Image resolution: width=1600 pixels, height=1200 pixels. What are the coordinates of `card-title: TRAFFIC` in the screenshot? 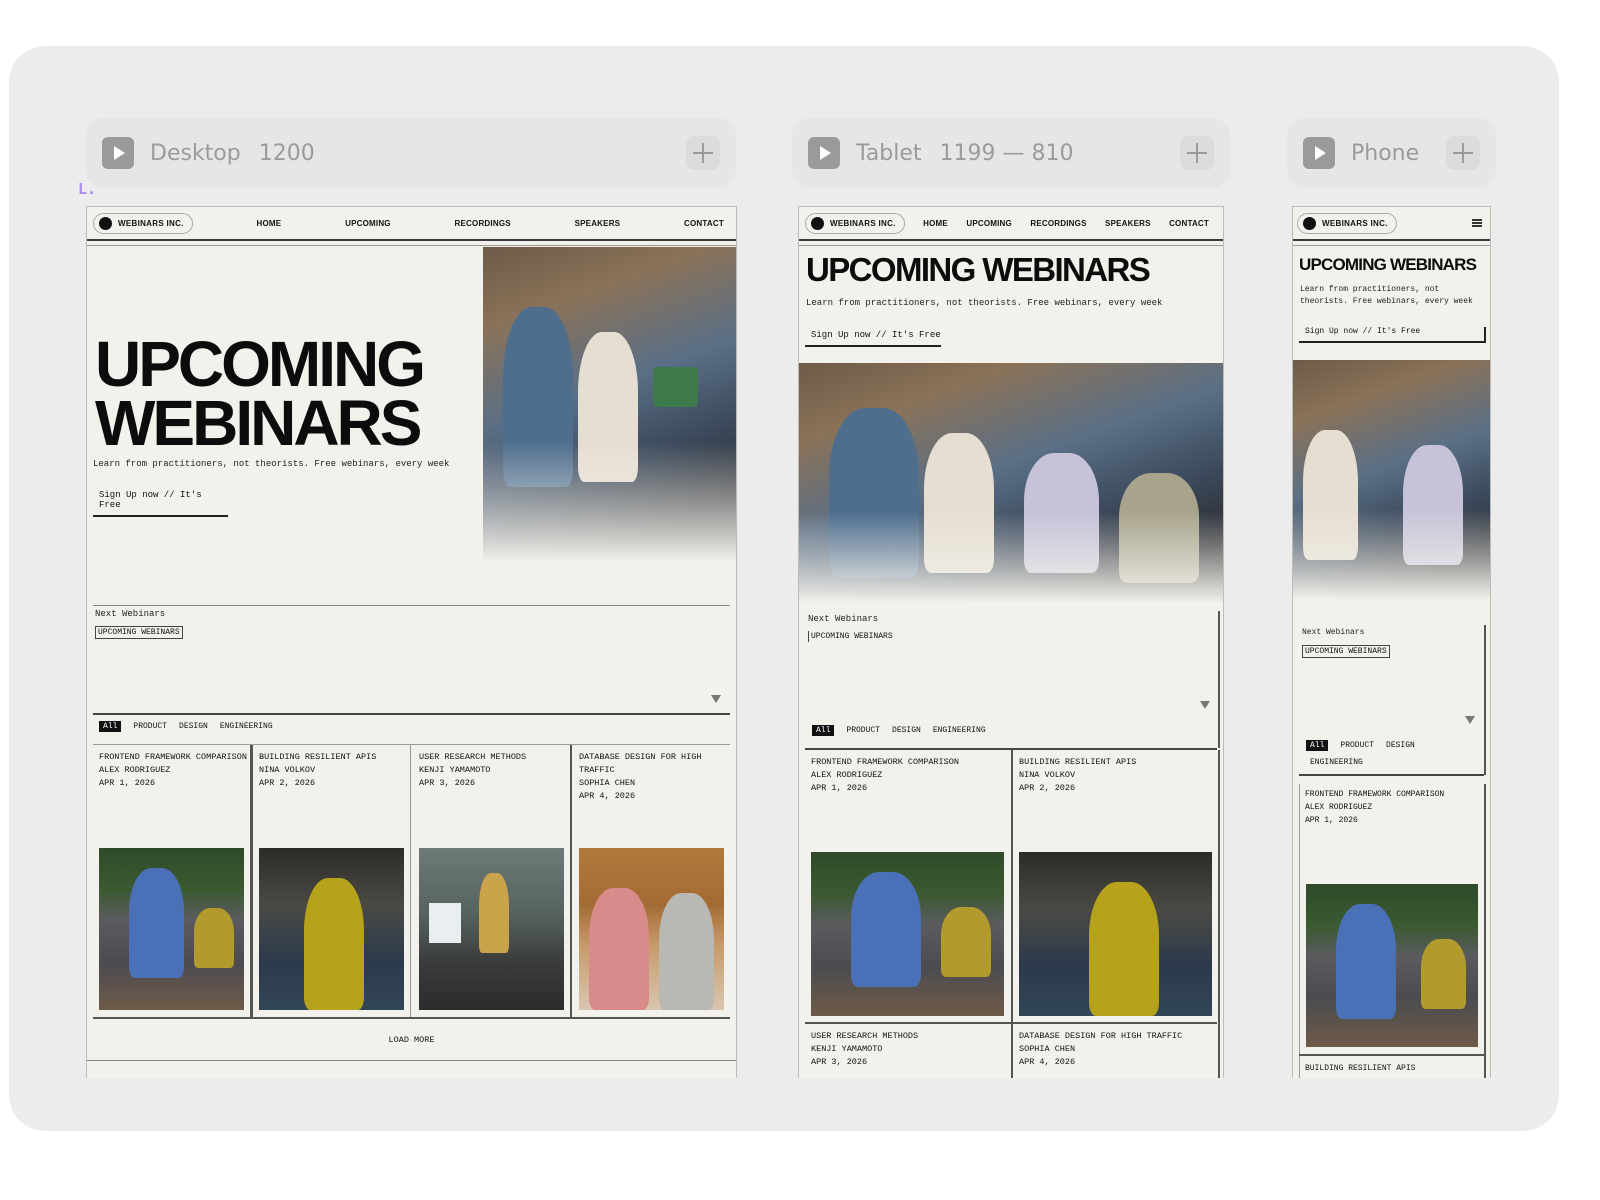 It's located at (597, 770).